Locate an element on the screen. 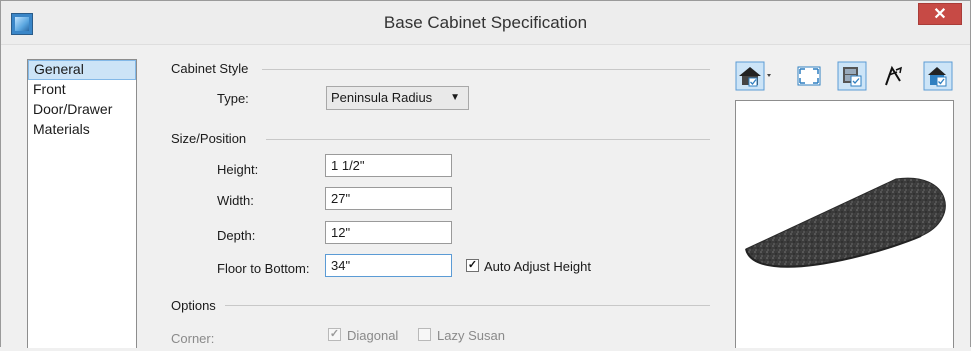  options-divider is located at coordinates (467, 305).